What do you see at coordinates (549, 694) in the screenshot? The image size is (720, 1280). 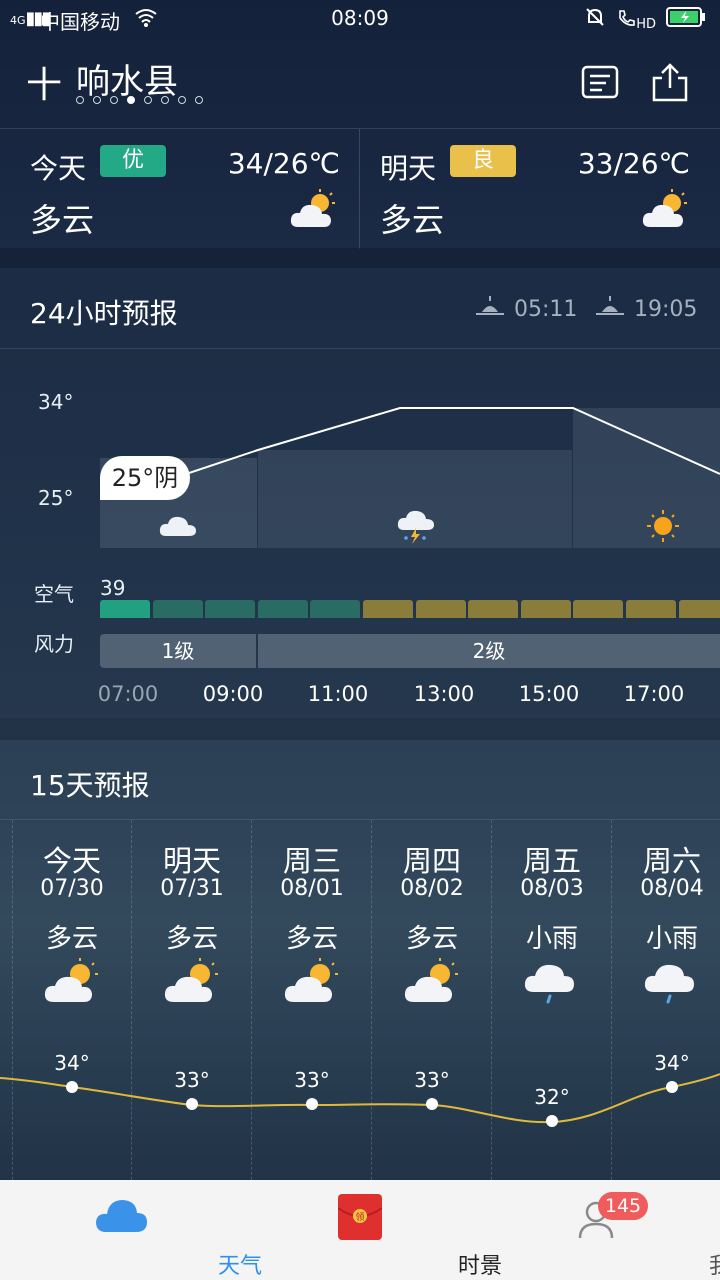 I see `hour-label: 15:00` at bounding box center [549, 694].